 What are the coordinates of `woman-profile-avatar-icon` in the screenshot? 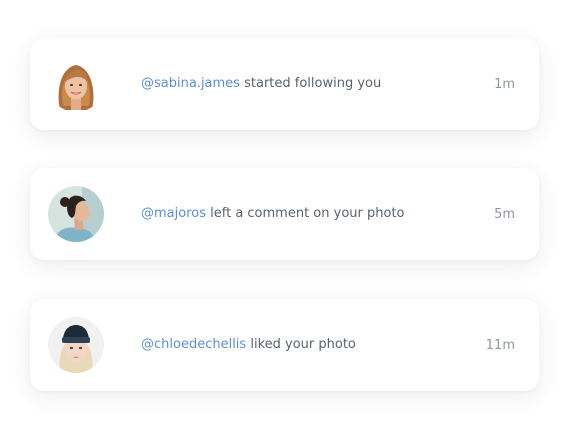 It's located at (76, 214).